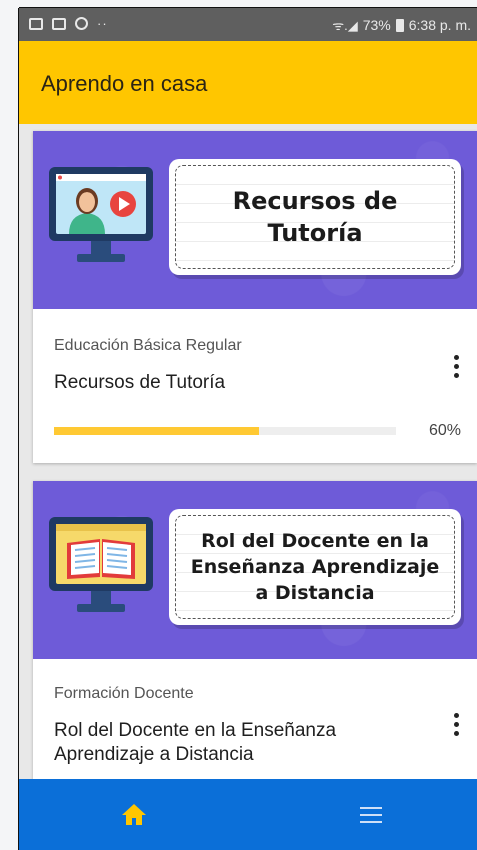 The image size is (477, 850). What do you see at coordinates (315, 217) in the screenshot?
I see `banner-title: Recursos de Tutoría` at bounding box center [315, 217].